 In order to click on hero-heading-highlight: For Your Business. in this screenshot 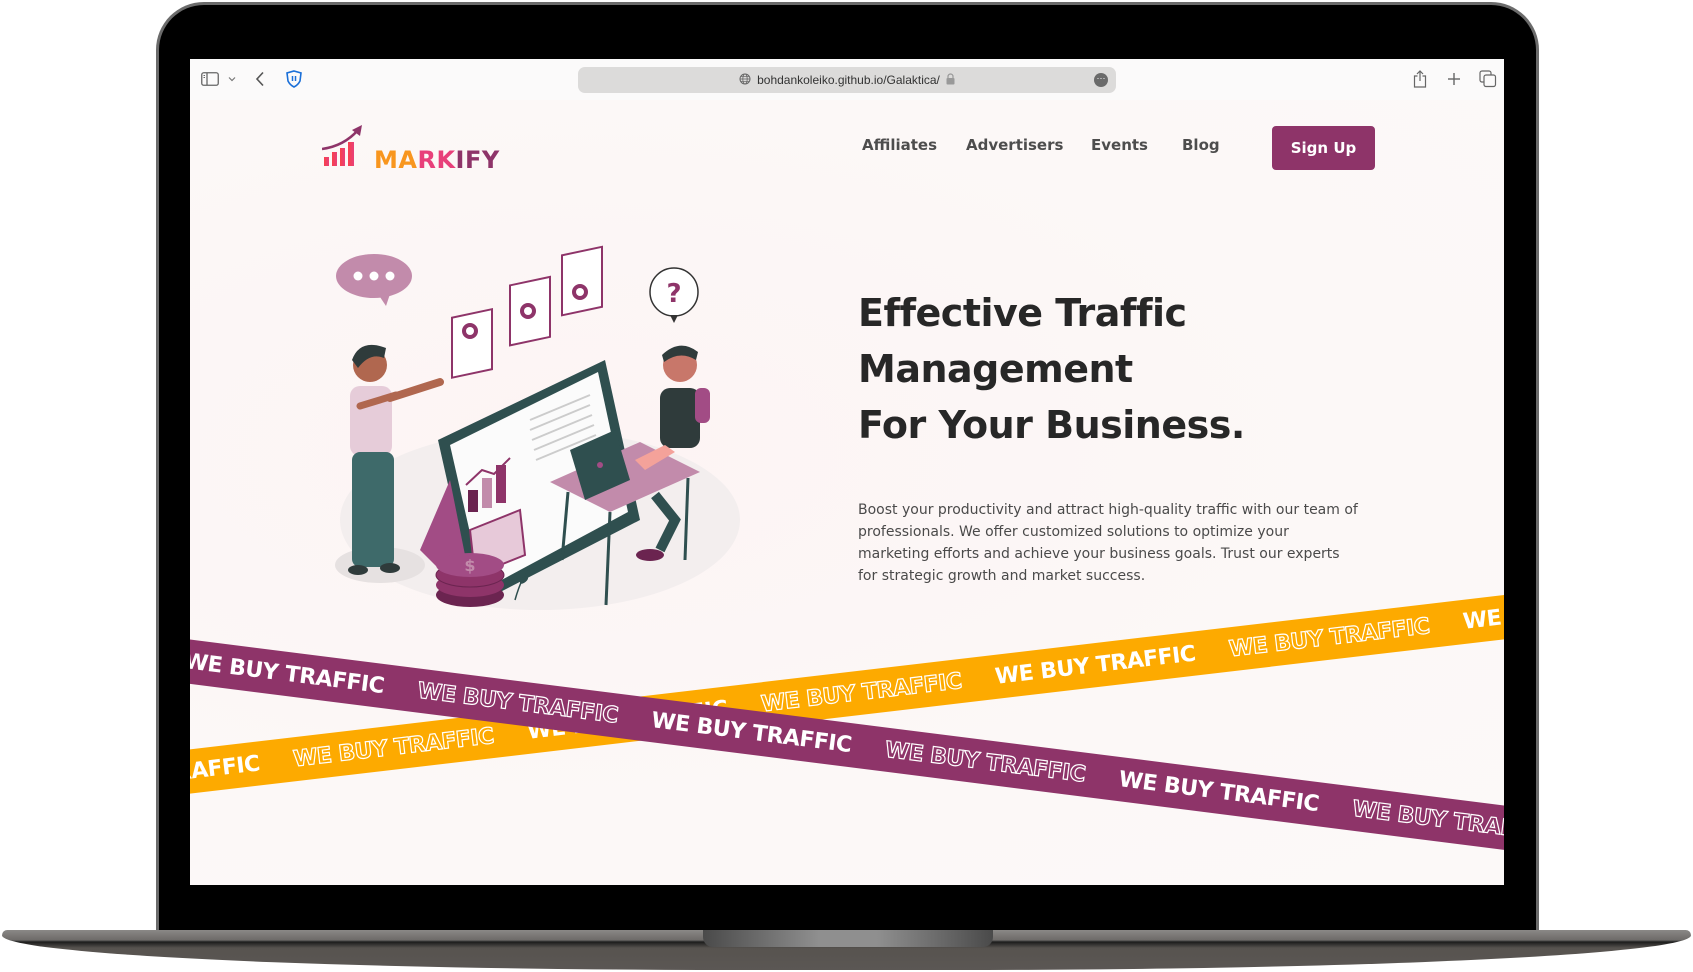, I will do `click(1051, 425)`.